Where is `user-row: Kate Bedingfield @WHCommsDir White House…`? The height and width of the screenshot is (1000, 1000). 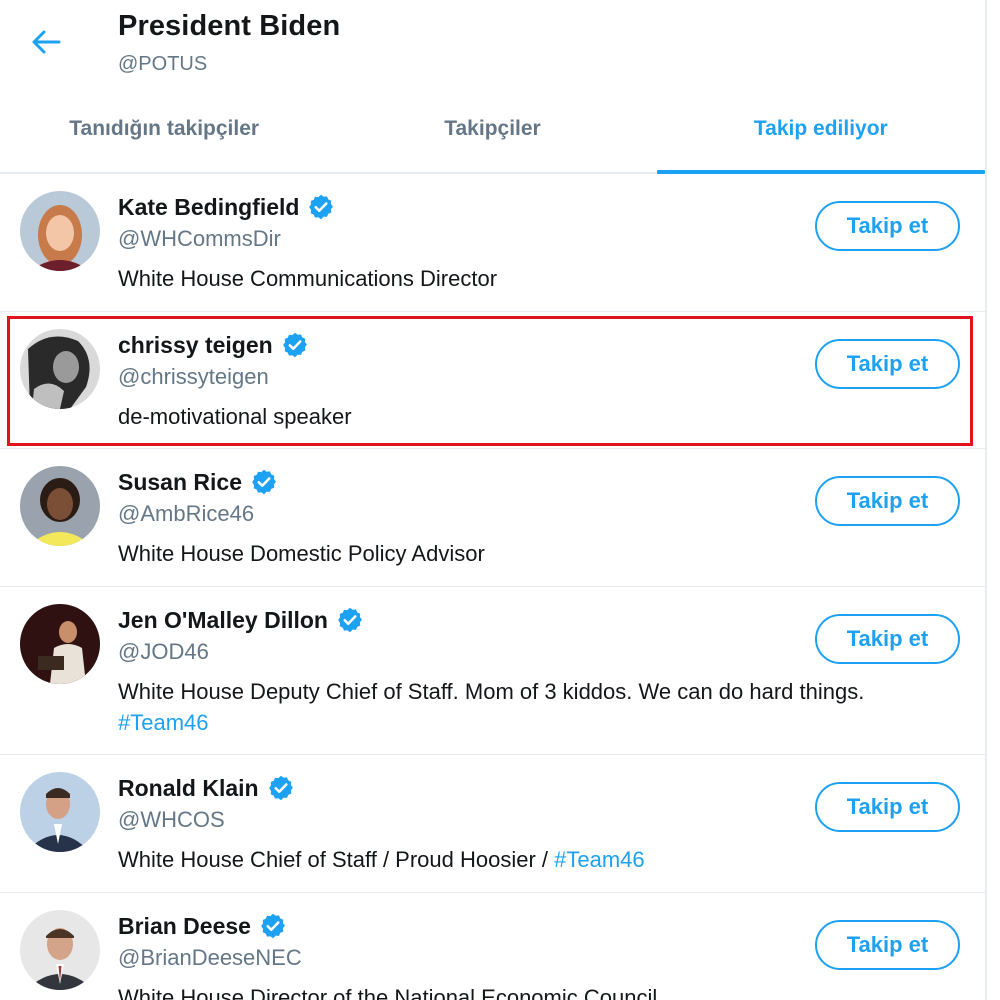
user-row: Kate Bedingfield @WHCommsDir White House… is located at coordinates (492, 243).